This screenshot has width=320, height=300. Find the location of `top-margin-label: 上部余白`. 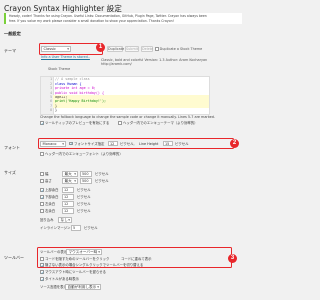

top-margin-label: 上部余白 is located at coordinates (52, 190).